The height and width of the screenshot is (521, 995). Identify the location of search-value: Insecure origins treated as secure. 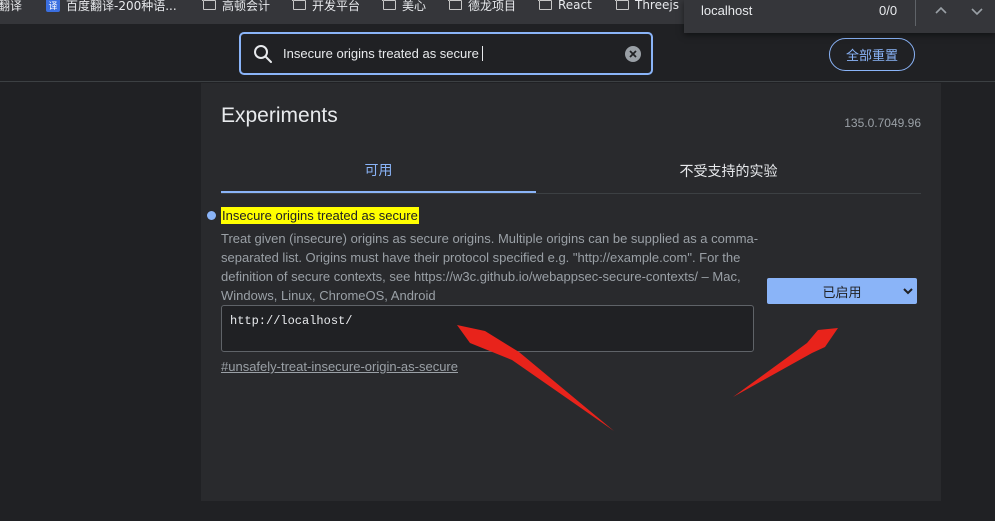
(381, 53).